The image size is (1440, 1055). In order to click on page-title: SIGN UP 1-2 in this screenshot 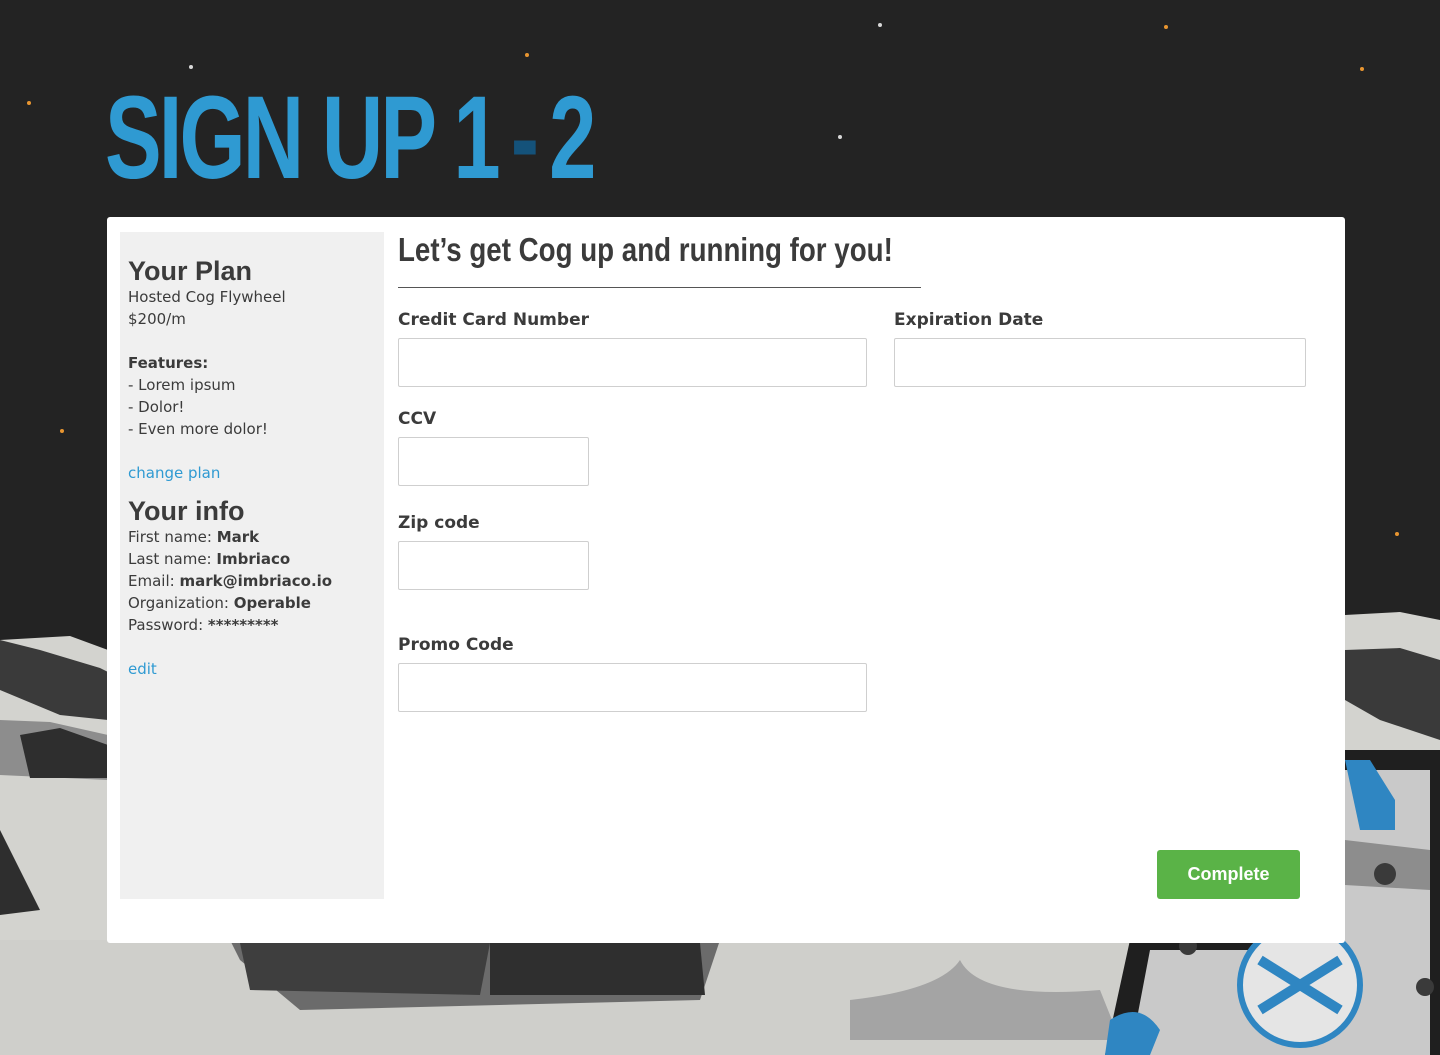, I will do `click(350, 138)`.